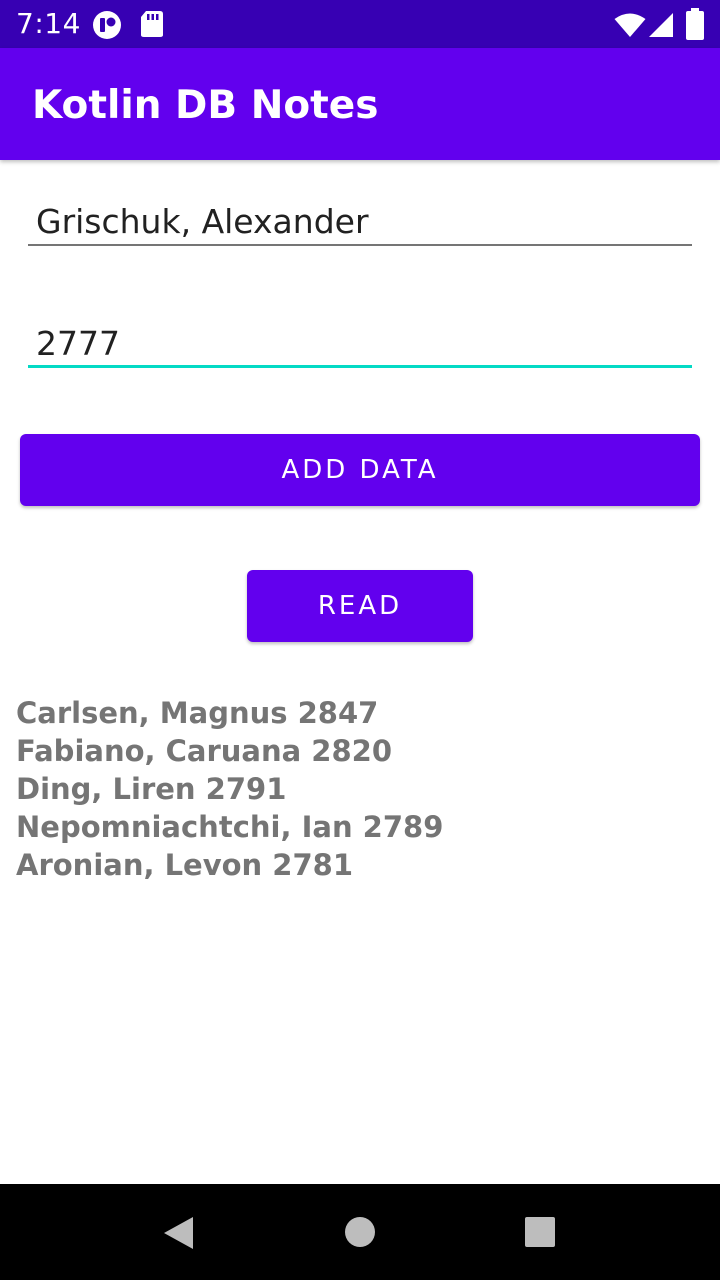  I want to click on cellular-signal-icon, so click(661, 27).